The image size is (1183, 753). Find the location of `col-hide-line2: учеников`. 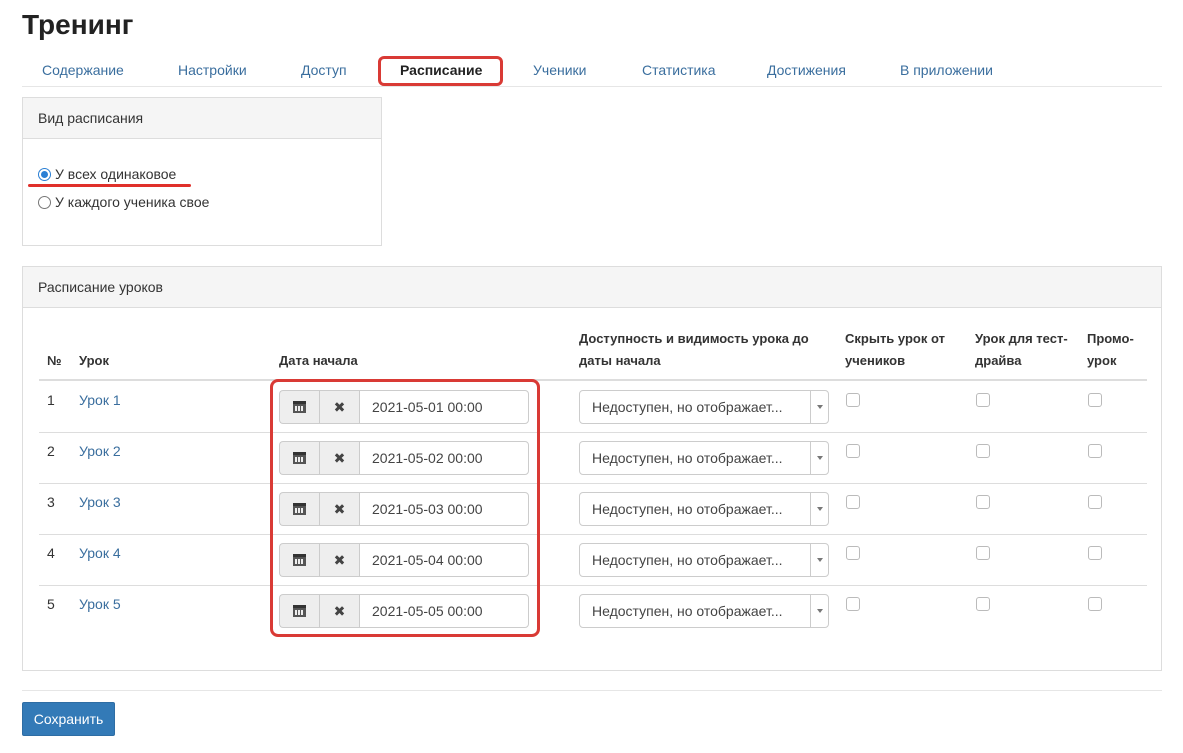

col-hide-line2: учеников is located at coordinates (875, 360).